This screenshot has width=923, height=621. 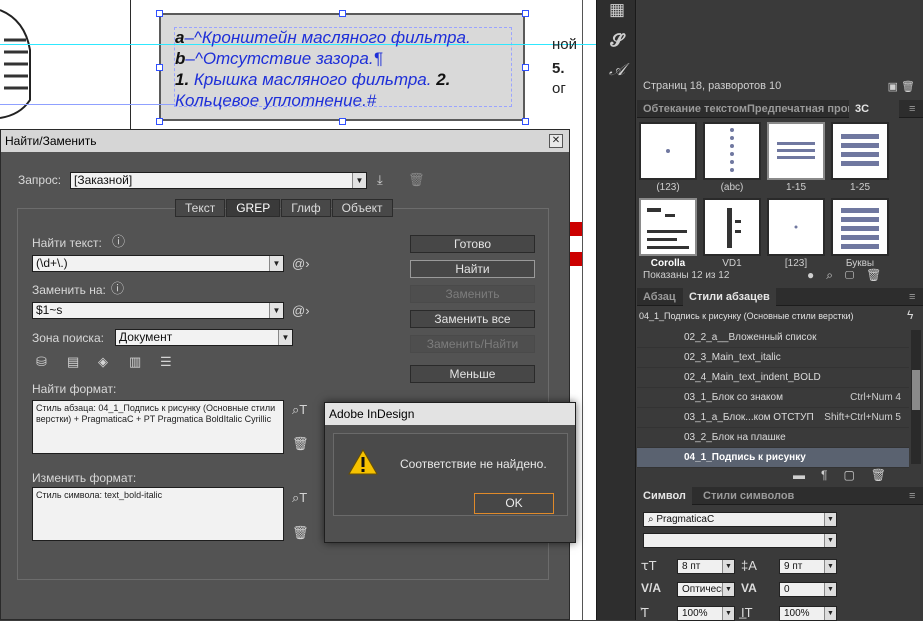 I want to click on list-item: 03_1_а_Блок...ком ОТСТУП Shift+Ctrl+Num 5, so click(x=773, y=418).